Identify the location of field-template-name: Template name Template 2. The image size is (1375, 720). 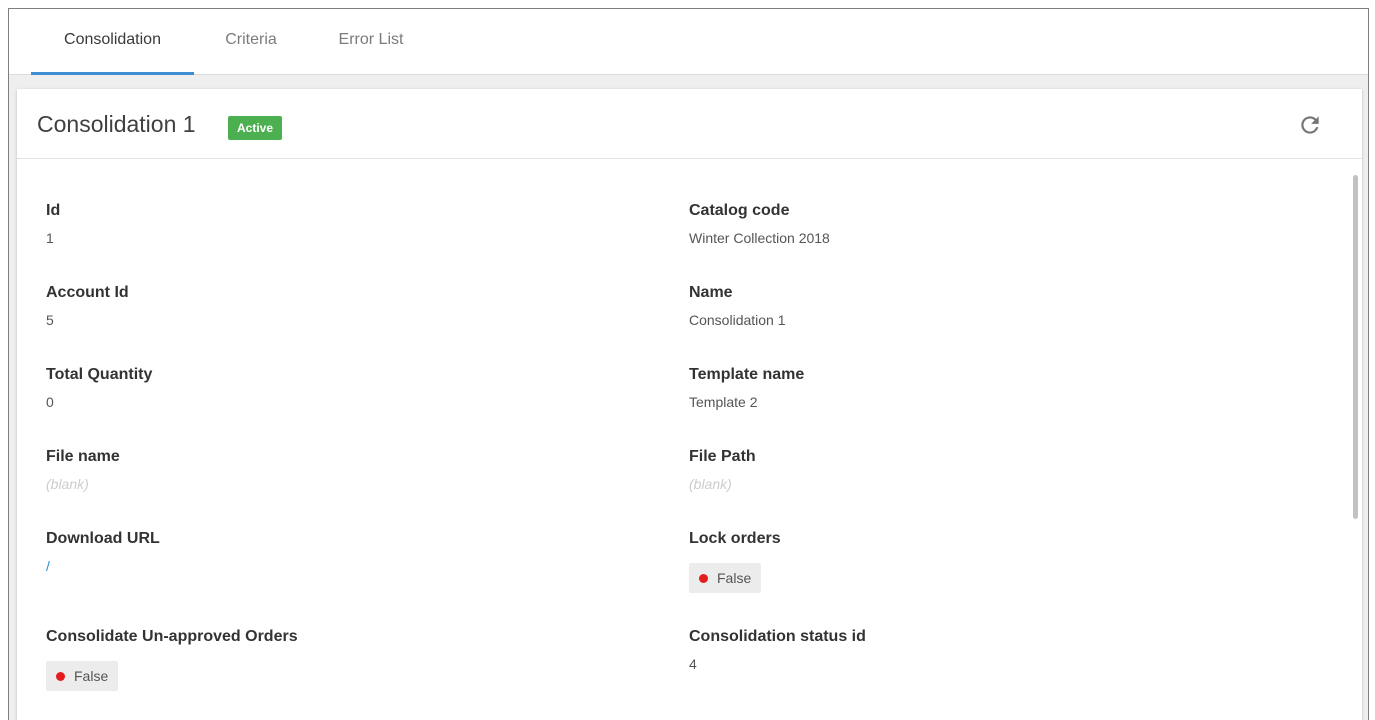
(746, 388).